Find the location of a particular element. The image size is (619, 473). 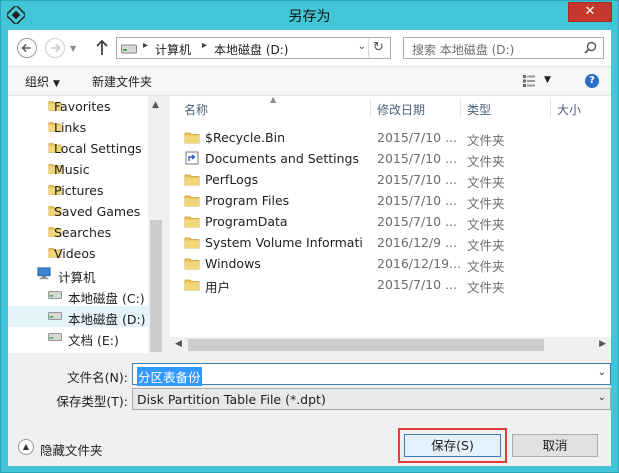

horizontal-scrollbar: ◀ ▶ is located at coordinates (390, 345).